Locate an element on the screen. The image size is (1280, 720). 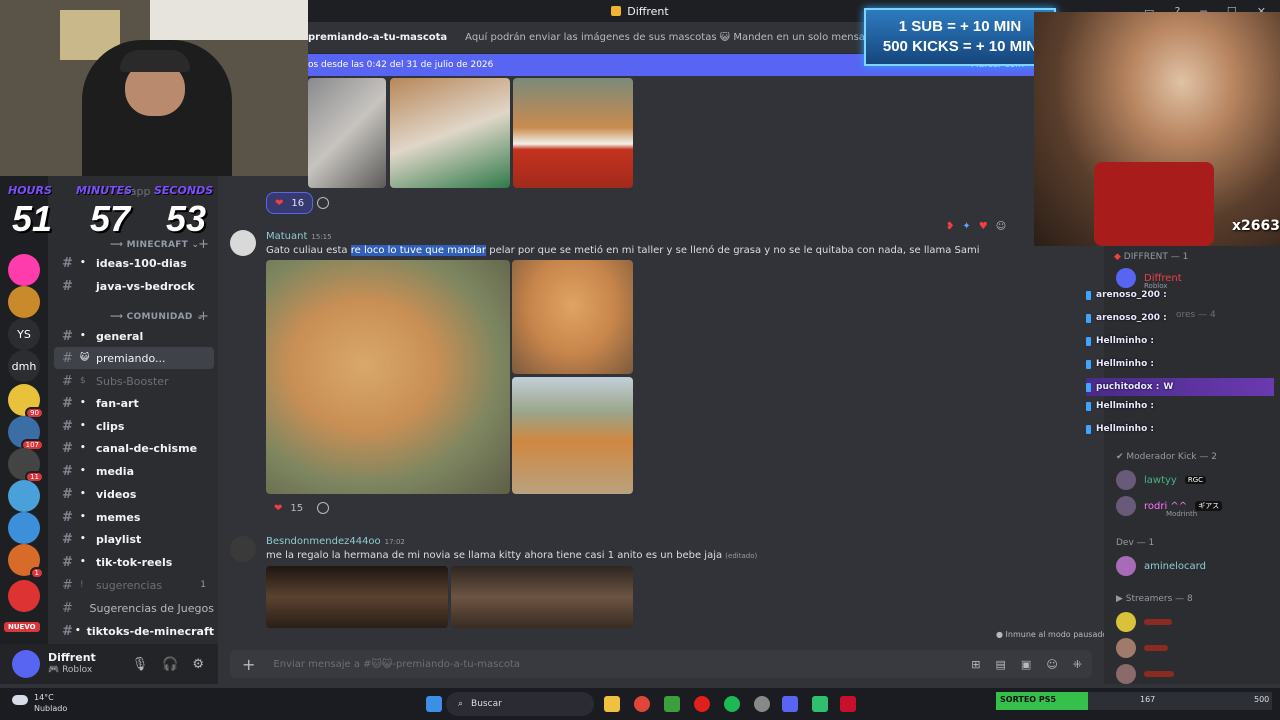
sorteo-value: 167 is located at coordinates (1148, 699).